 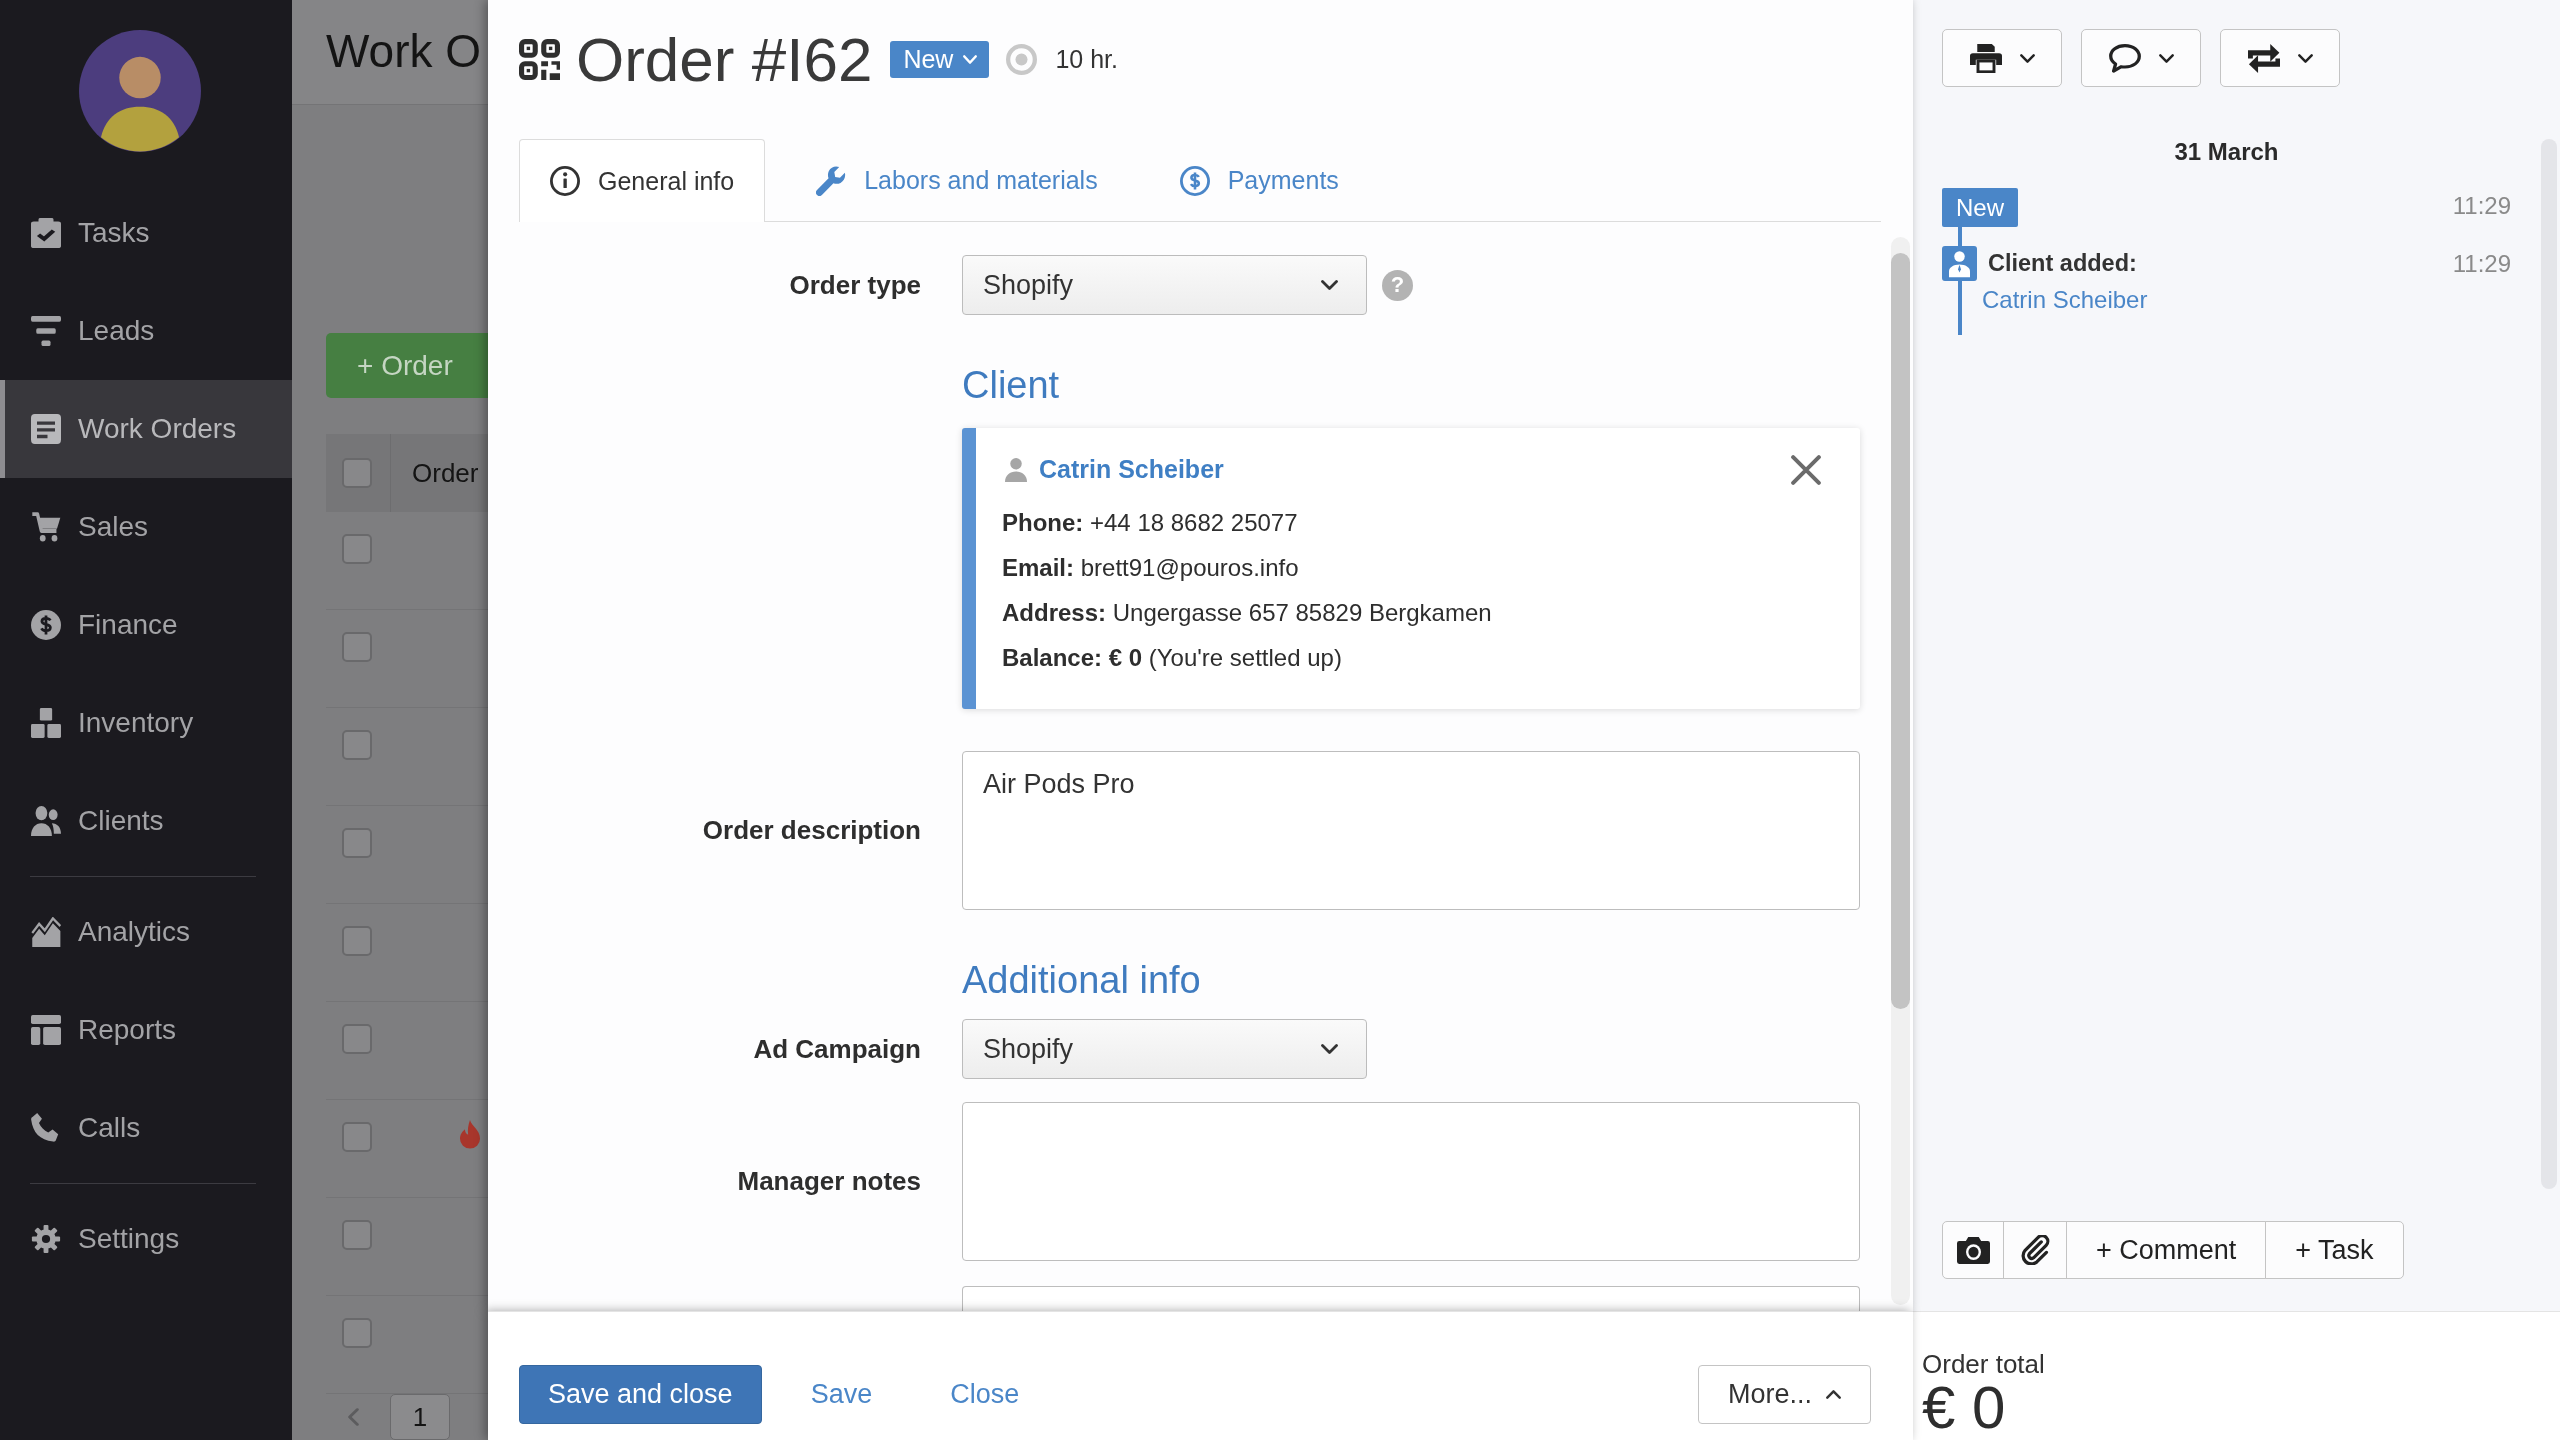 I want to click on document-icon, so click(x=46, y=429).